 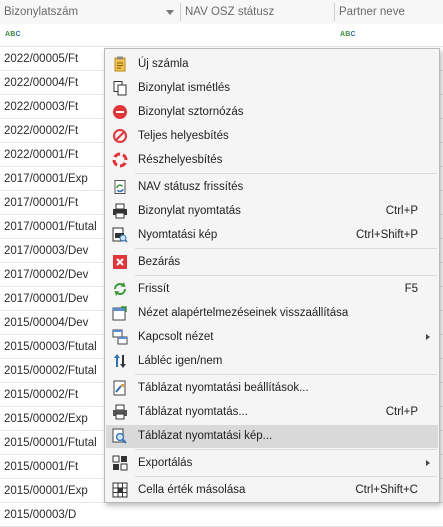 I want to click on menu-item-lifebuoy: Részhelyesbítés, so click(x=272, y=160).